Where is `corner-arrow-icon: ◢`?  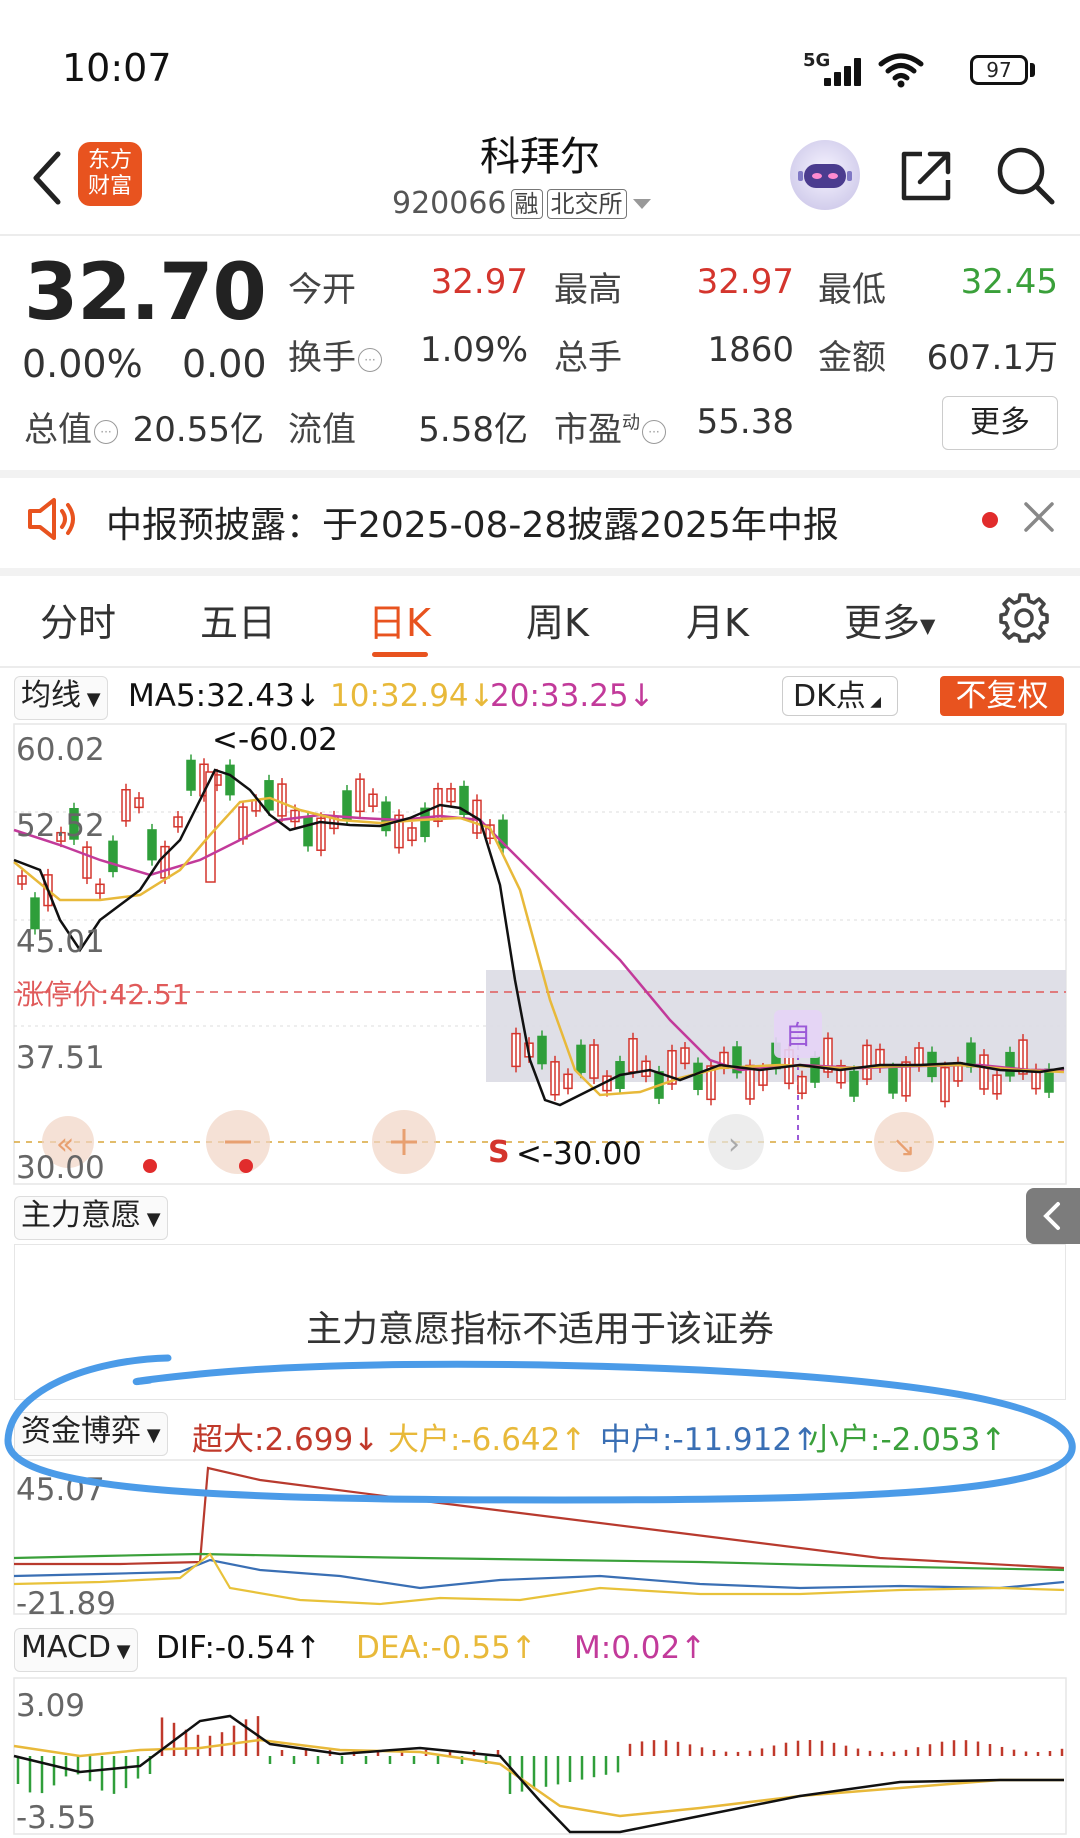
corner-arrow-icon: ◢ is located at coordinates (873, 702).